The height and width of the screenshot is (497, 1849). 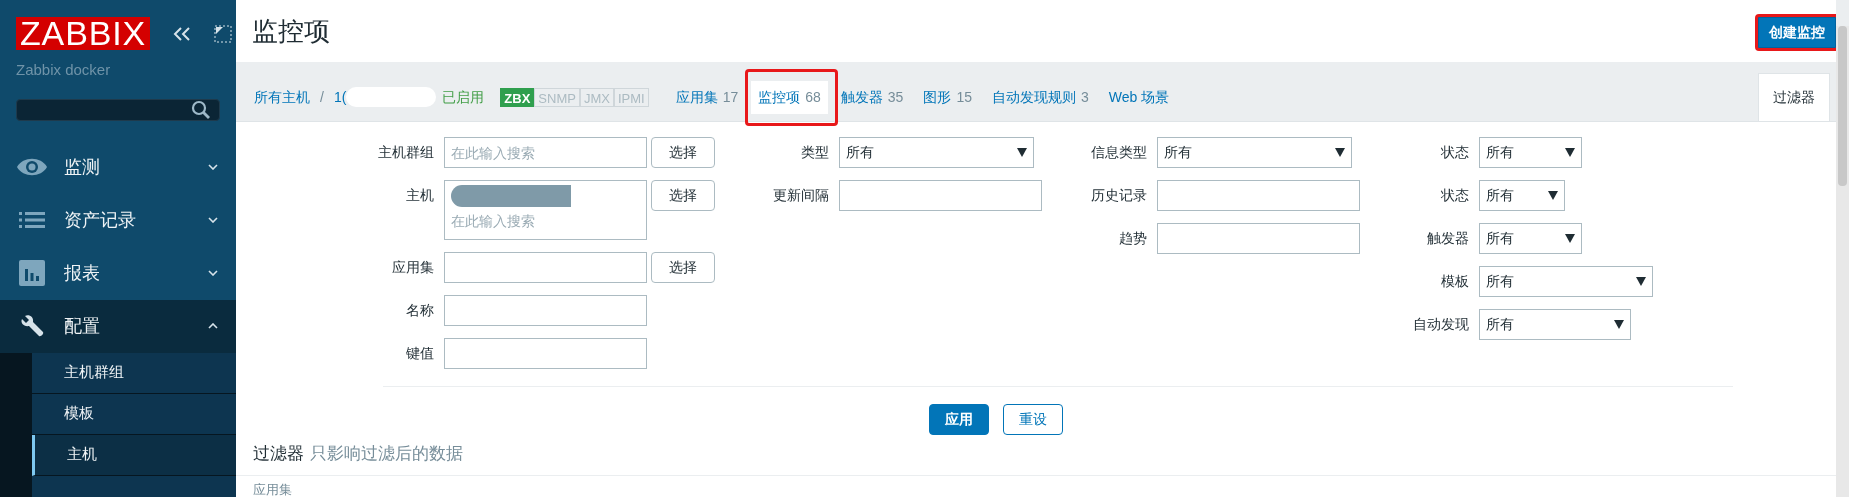 I want to click on host-status: 已启用, so click(x=463, y=97).